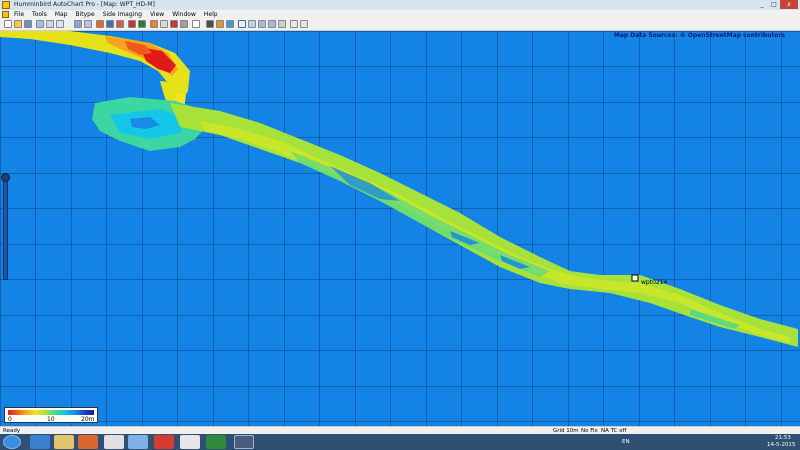 The height and width of the screenshot is (450, 800). I want to click on clock-date: 14-5-2015, so click(781, 445).